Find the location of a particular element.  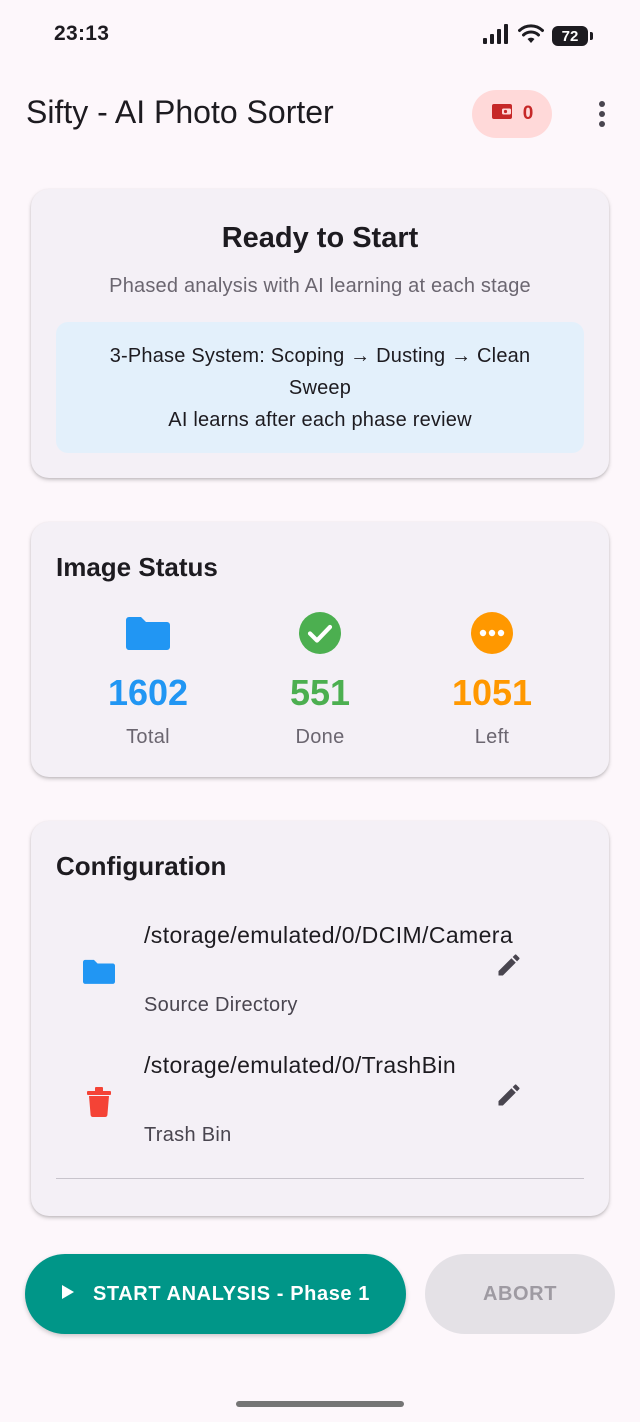

stat-value: 551 is located at coordinates (320, 692).